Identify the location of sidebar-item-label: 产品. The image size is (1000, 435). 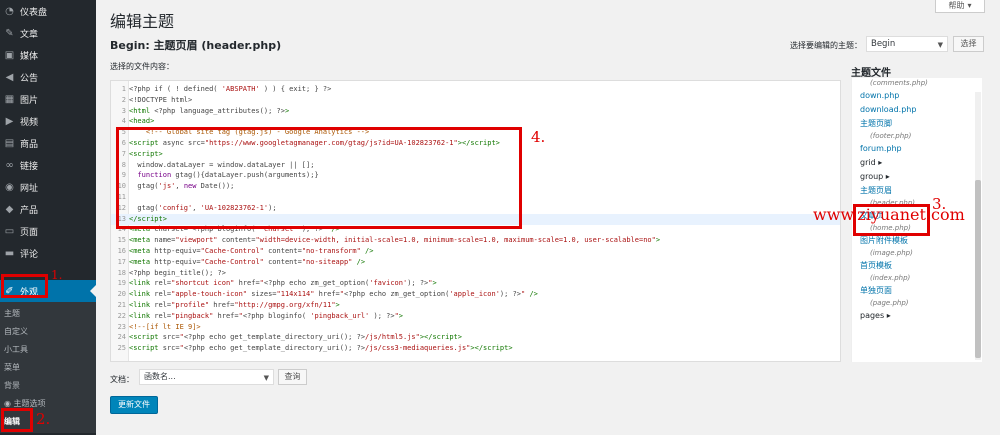
(29, 210).